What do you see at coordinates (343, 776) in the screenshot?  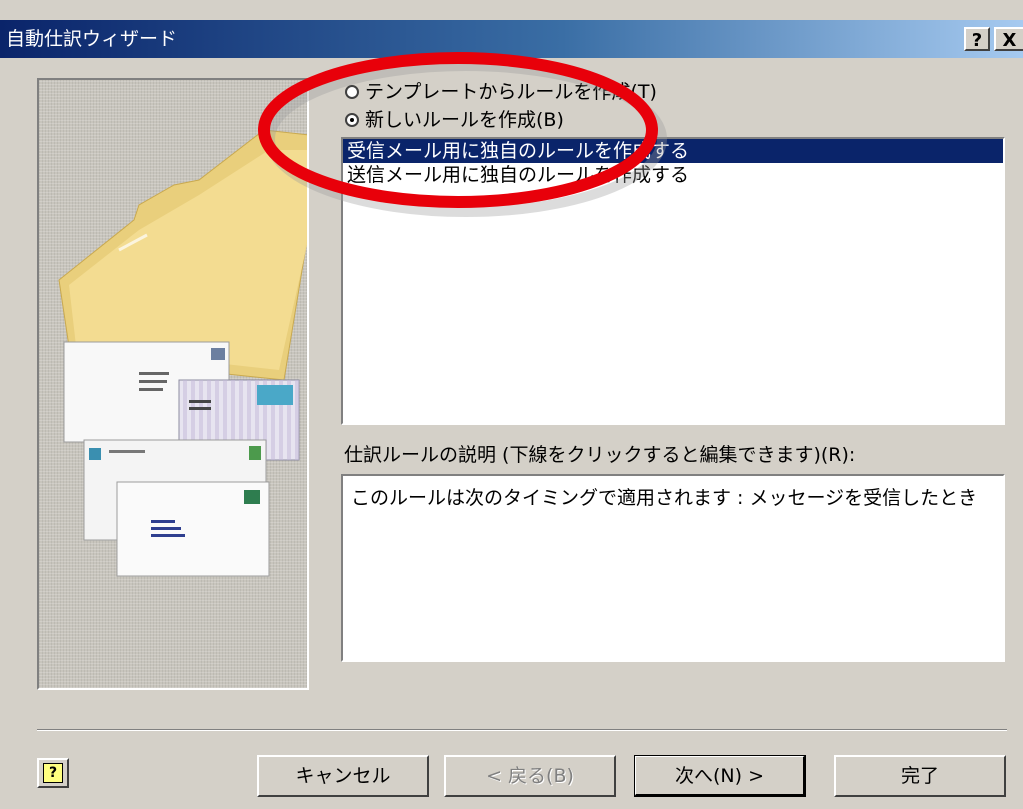 I see `cancel-button: キャンセル` at bounding box center [343, 776].